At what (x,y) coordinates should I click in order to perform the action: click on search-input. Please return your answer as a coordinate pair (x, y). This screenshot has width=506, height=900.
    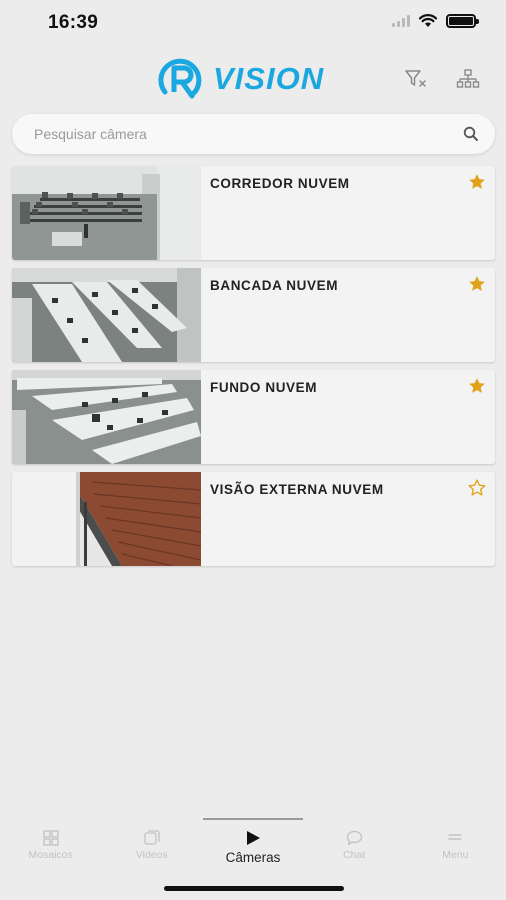
    Looking at the image, I should click on (234, 134).